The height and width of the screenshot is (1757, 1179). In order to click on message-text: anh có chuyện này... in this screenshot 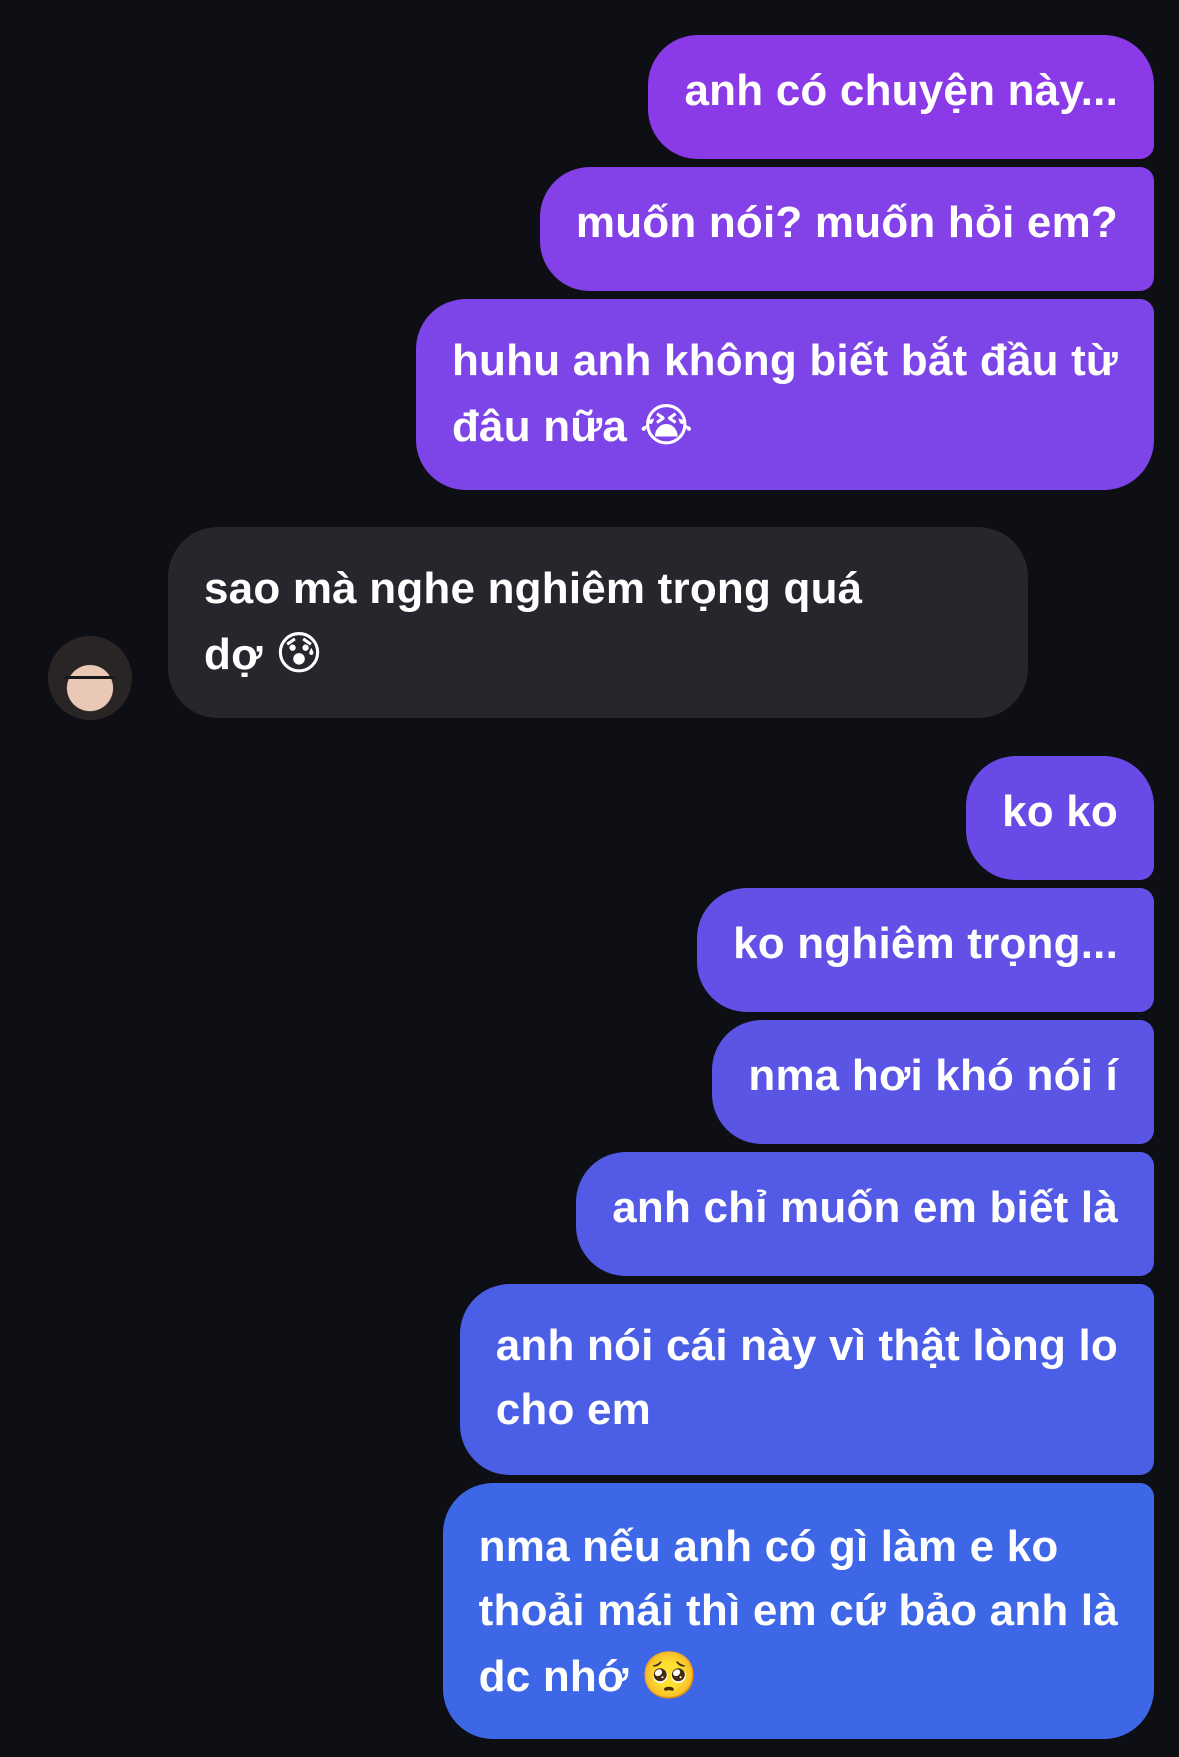, I will do `click(901, 90)`.